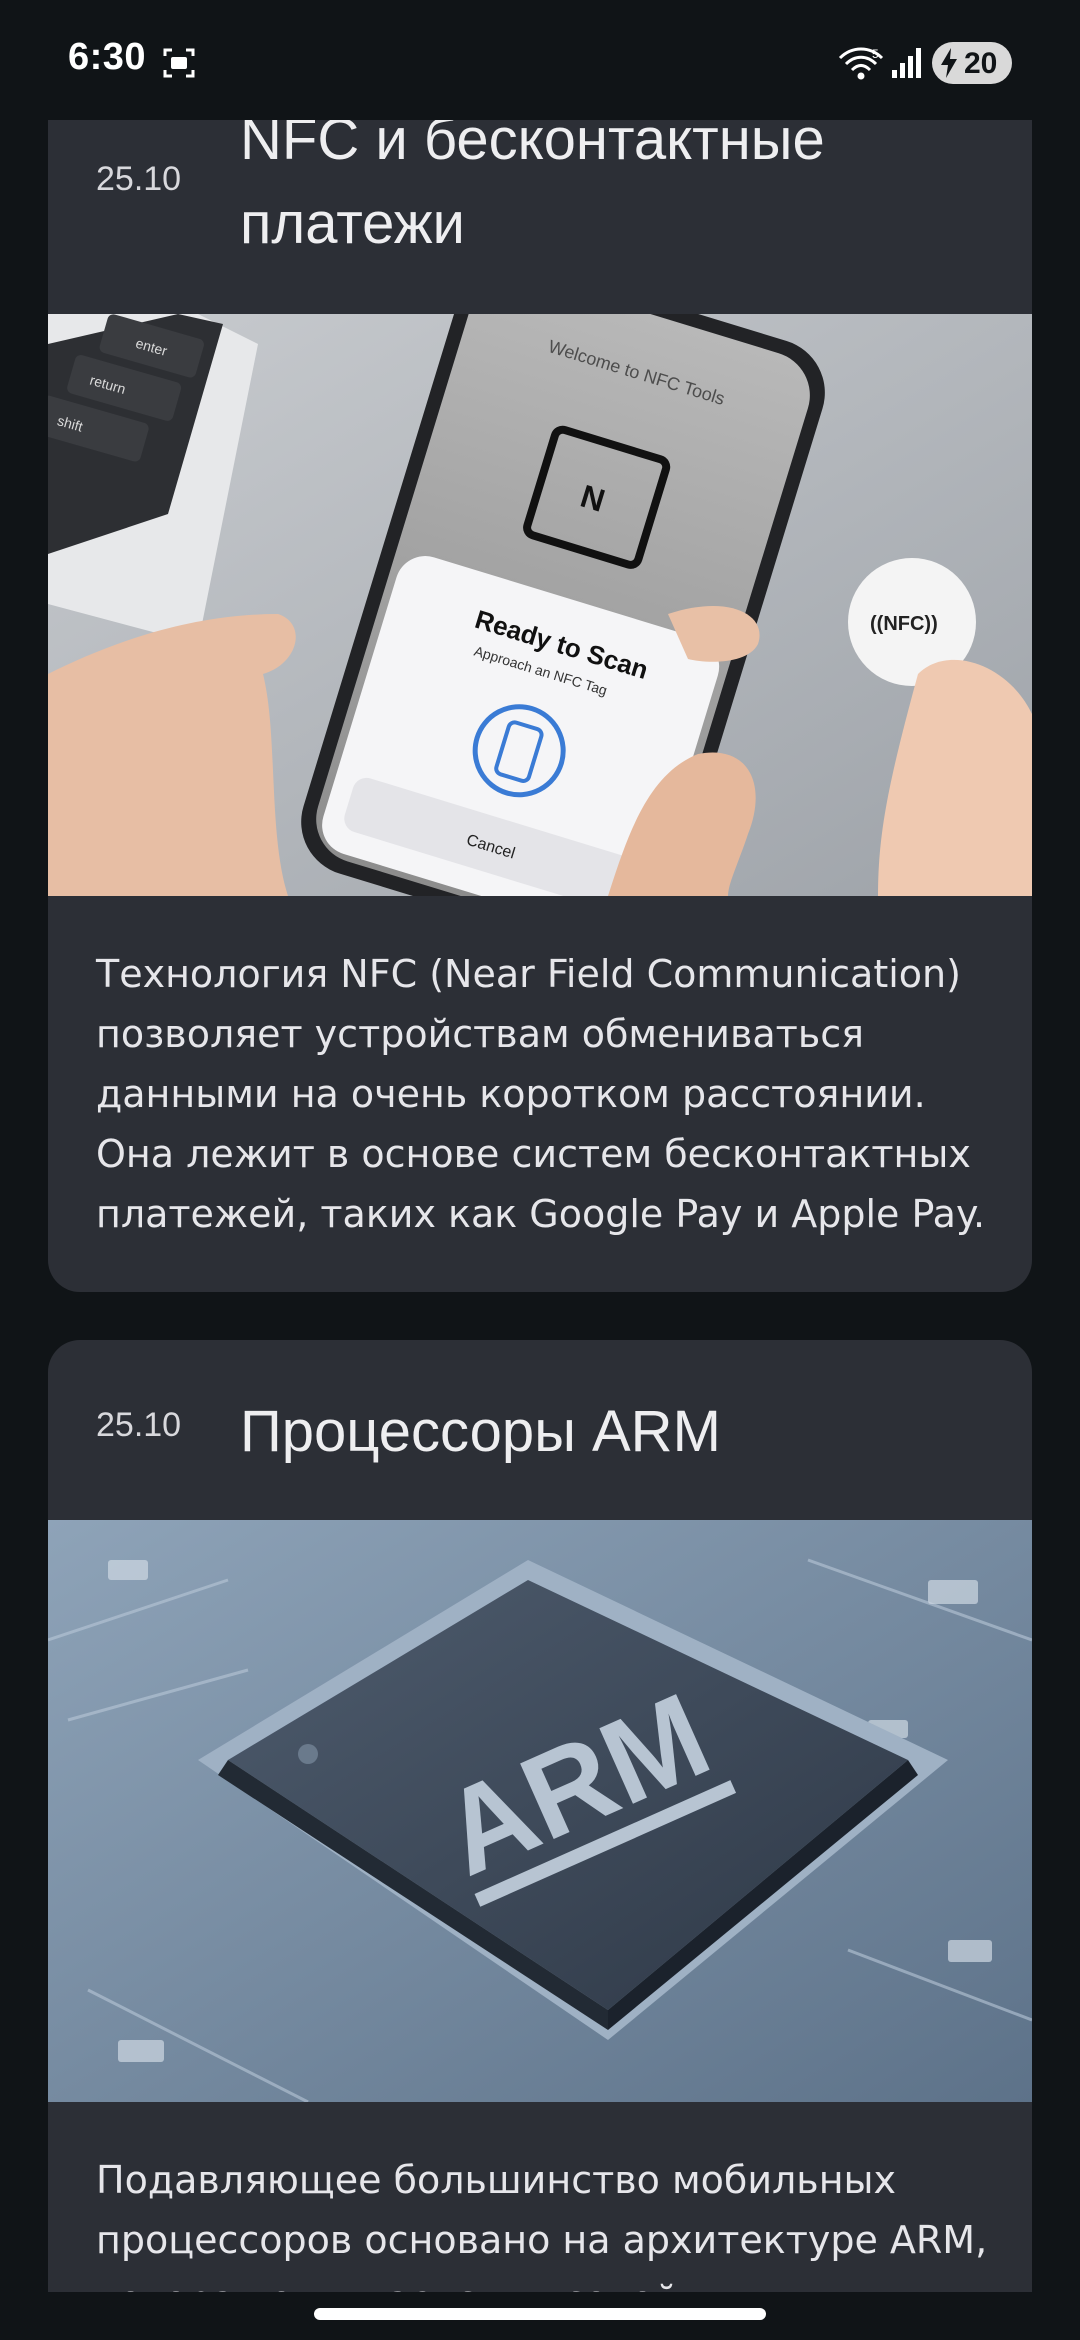 This screenshot has width=1080, height=2340. What do you see at coordinates (949, 63) in the screenshot?
I see `battery-charging-icon` at bounding box center [949, 63].